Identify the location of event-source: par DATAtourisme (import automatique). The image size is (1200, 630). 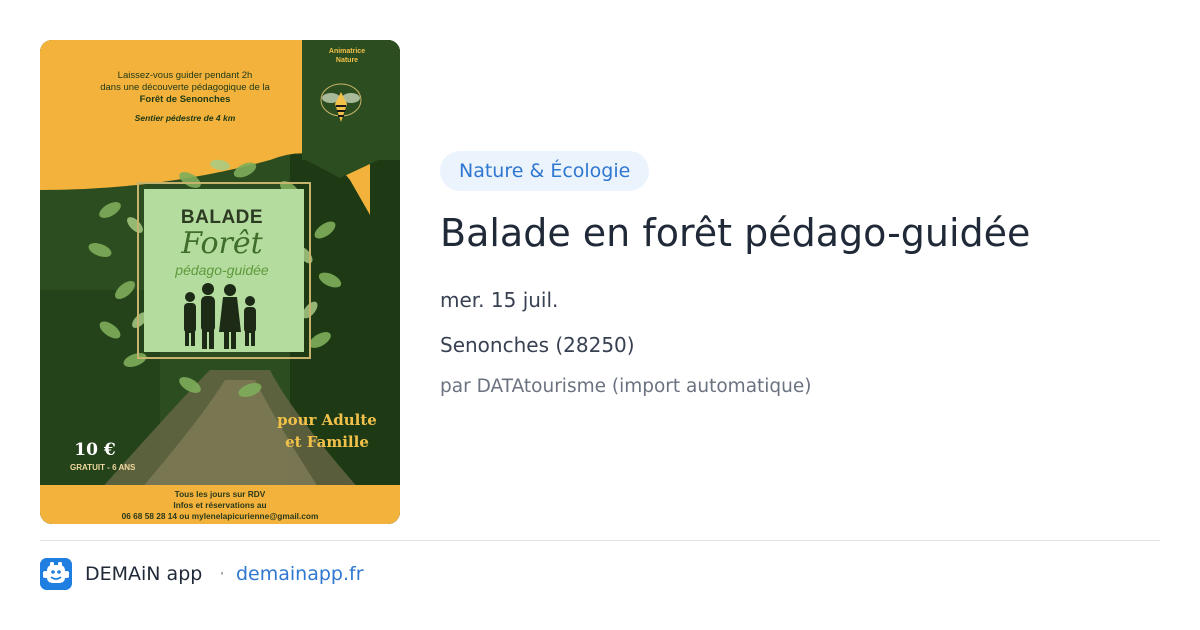
(626, 386).